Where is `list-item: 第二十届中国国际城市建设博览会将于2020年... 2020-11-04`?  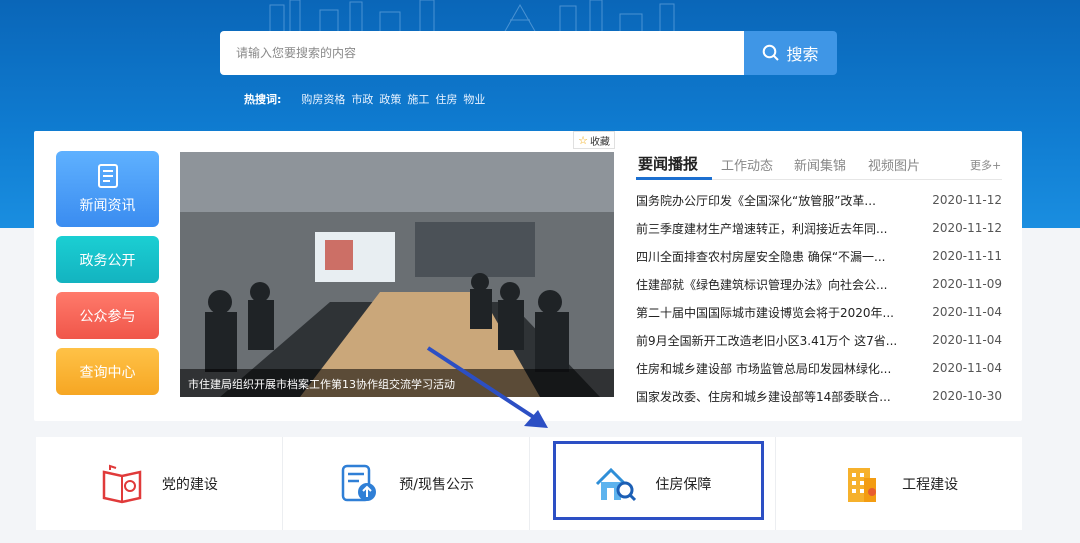
list-item: 第二十届中国国际城市建设博览会将于2020年... 2020-11-04 is located at coordinates (819, 312).